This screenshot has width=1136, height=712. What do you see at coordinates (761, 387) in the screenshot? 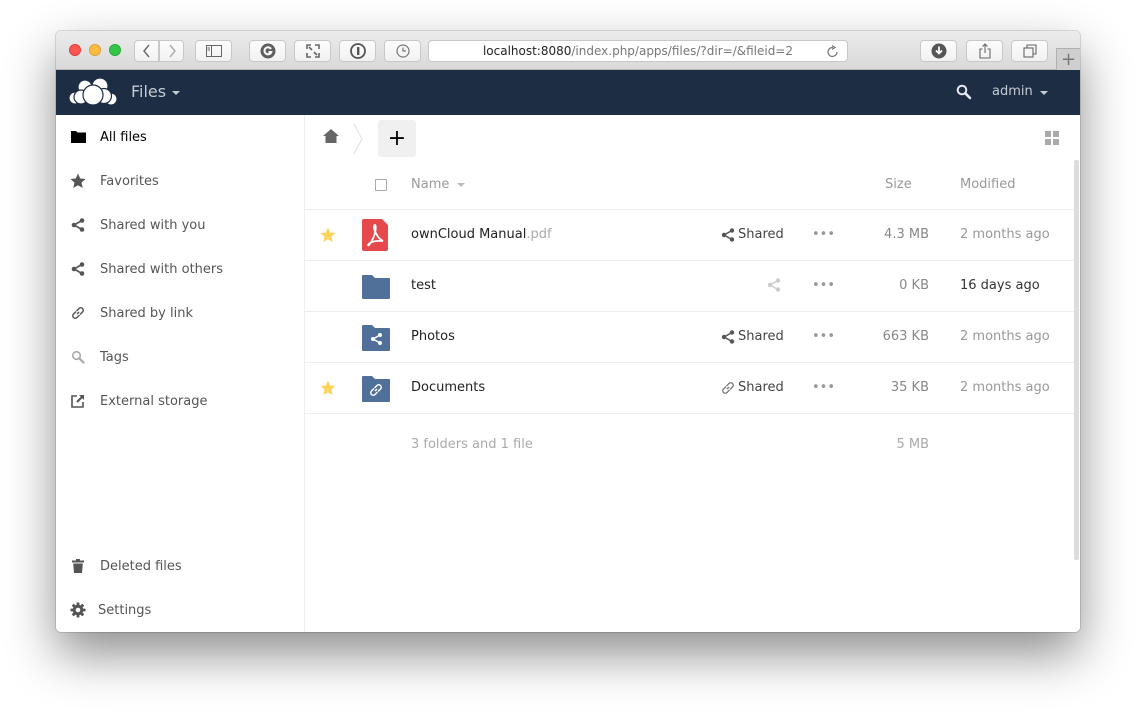
I see `share-label: Shared` at bounding box center [761, 387].